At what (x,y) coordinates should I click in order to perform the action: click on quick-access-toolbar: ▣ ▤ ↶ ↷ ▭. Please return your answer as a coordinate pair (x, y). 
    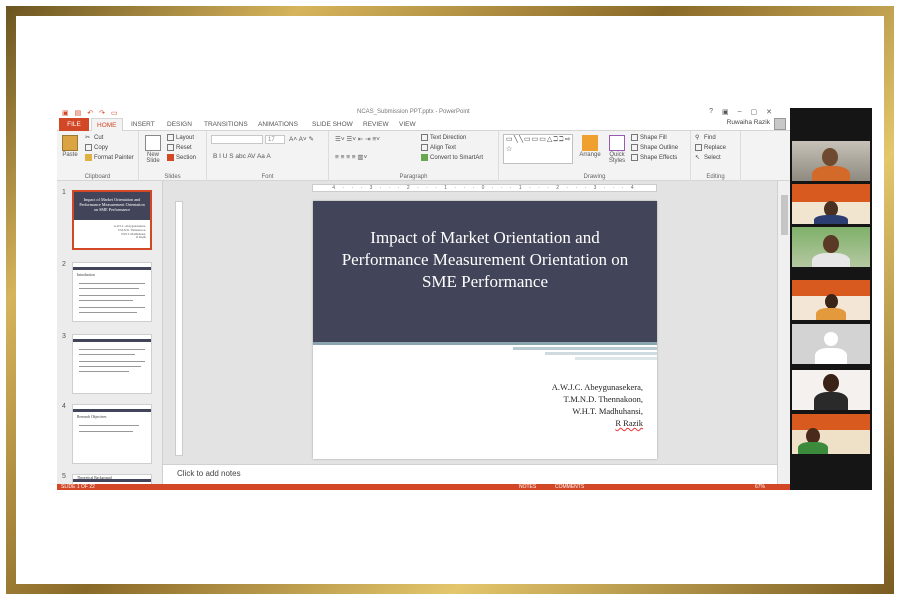
    Looking at the image, I should click on (90, 113).